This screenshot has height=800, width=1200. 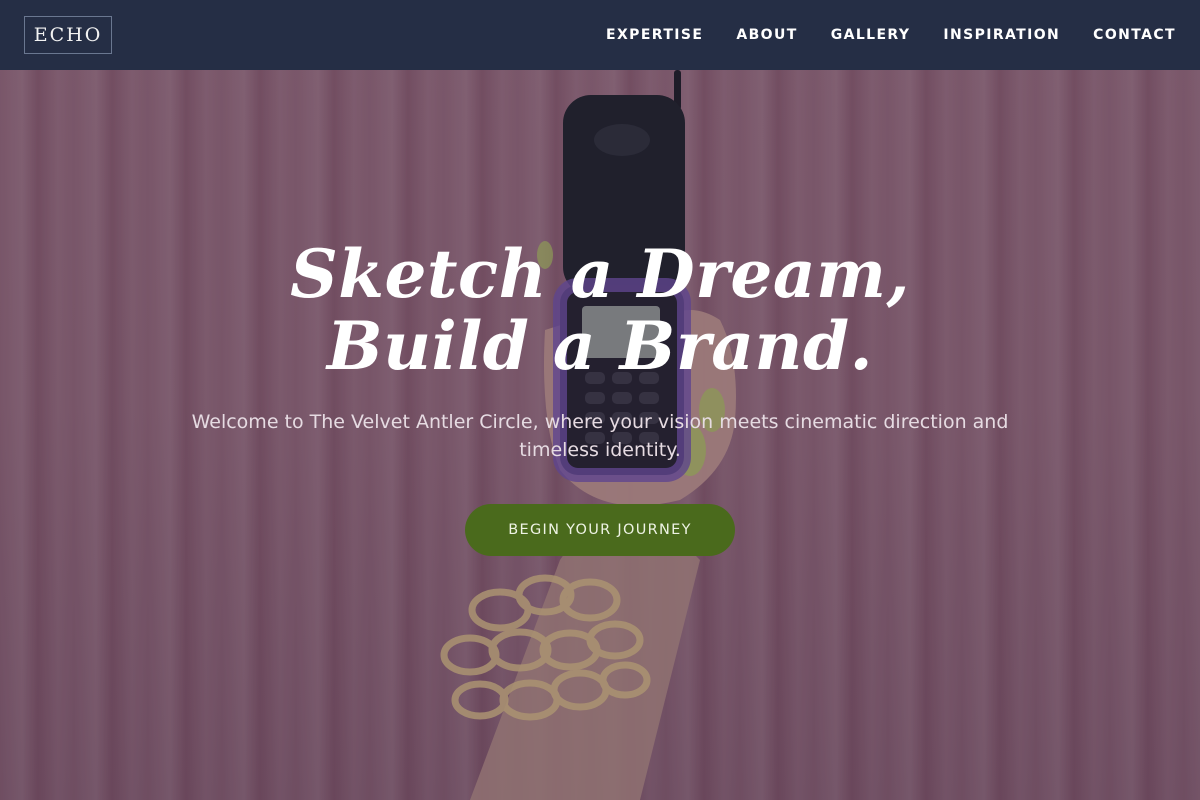 I want to click on logo: ECHO, so click(x=68, y=35).